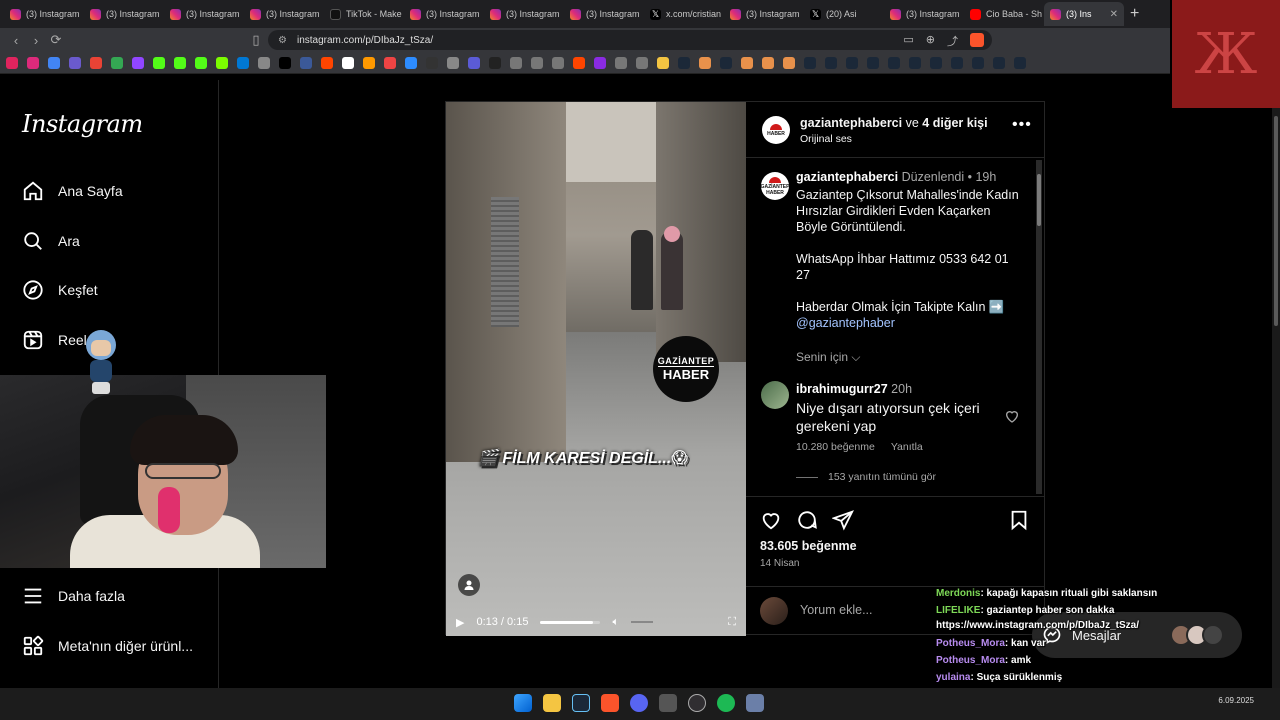  I want to click on browser-tab: (3) Ins ✕, so click(1084, 14).